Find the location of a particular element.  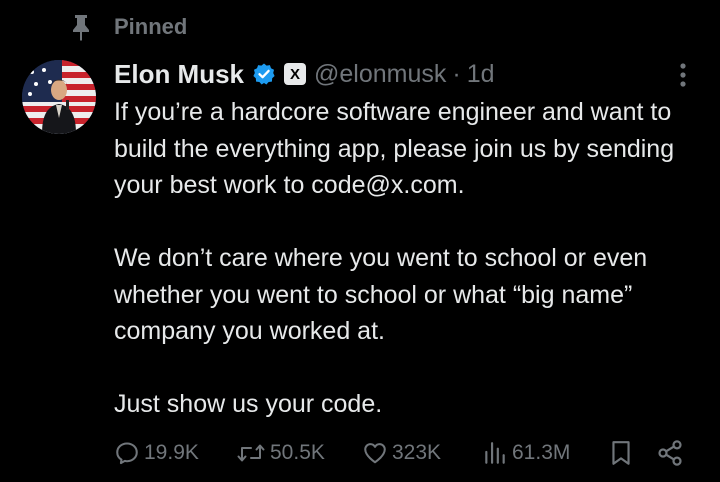

bookmark-button is located at coordinates (621, 453).